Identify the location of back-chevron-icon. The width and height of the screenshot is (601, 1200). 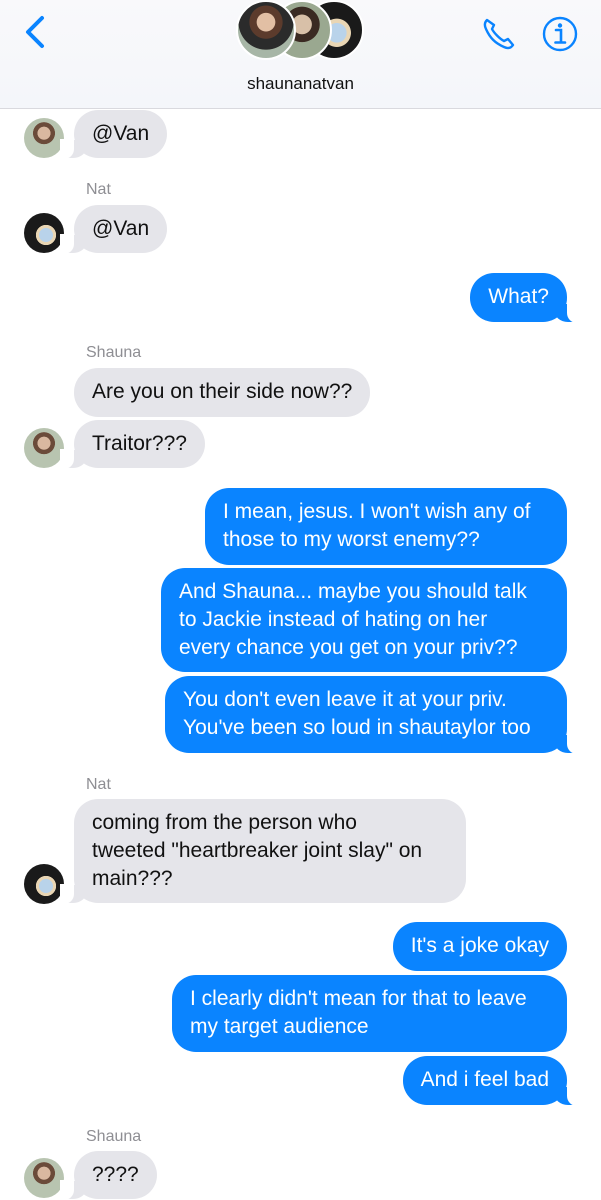
(38, 32).